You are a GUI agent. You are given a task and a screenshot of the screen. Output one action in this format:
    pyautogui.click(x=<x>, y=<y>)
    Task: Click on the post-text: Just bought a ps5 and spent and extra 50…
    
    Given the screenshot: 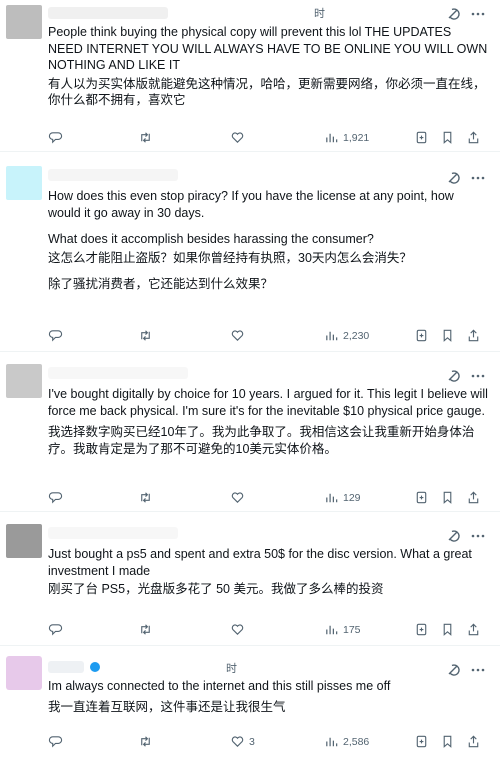 What is the action you would take?
    pyautogui.click(x=268, y=572)
    